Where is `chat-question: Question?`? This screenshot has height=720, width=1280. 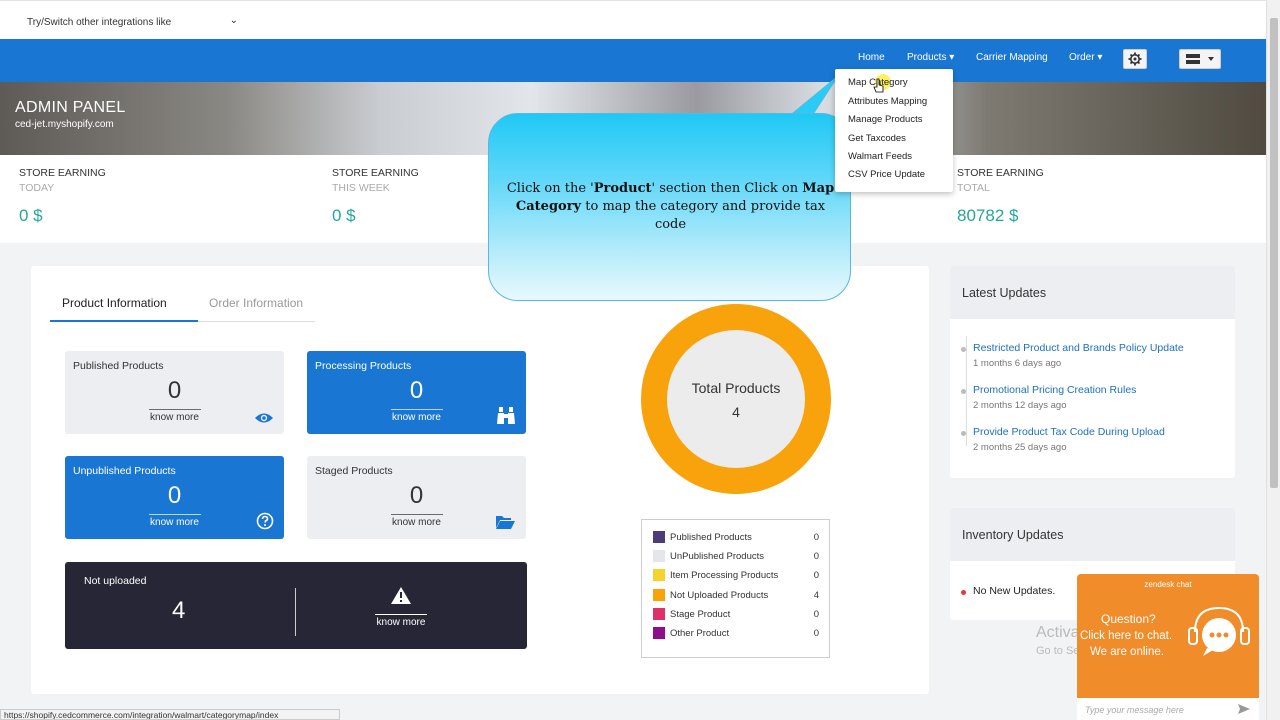
chat-question: Question? is located at coordinates (1128, 619).